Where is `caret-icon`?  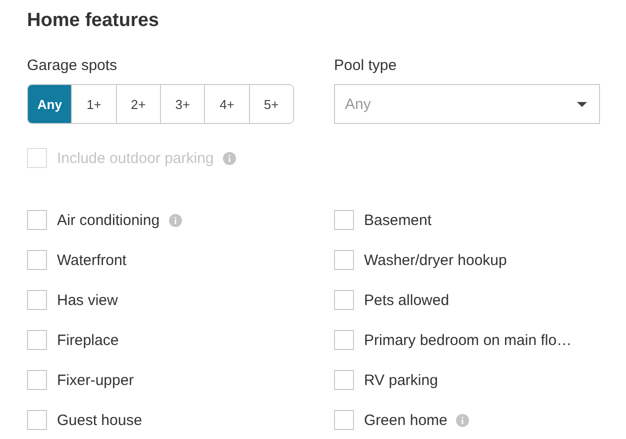 caret-icon is located at coordinates (582, 104).